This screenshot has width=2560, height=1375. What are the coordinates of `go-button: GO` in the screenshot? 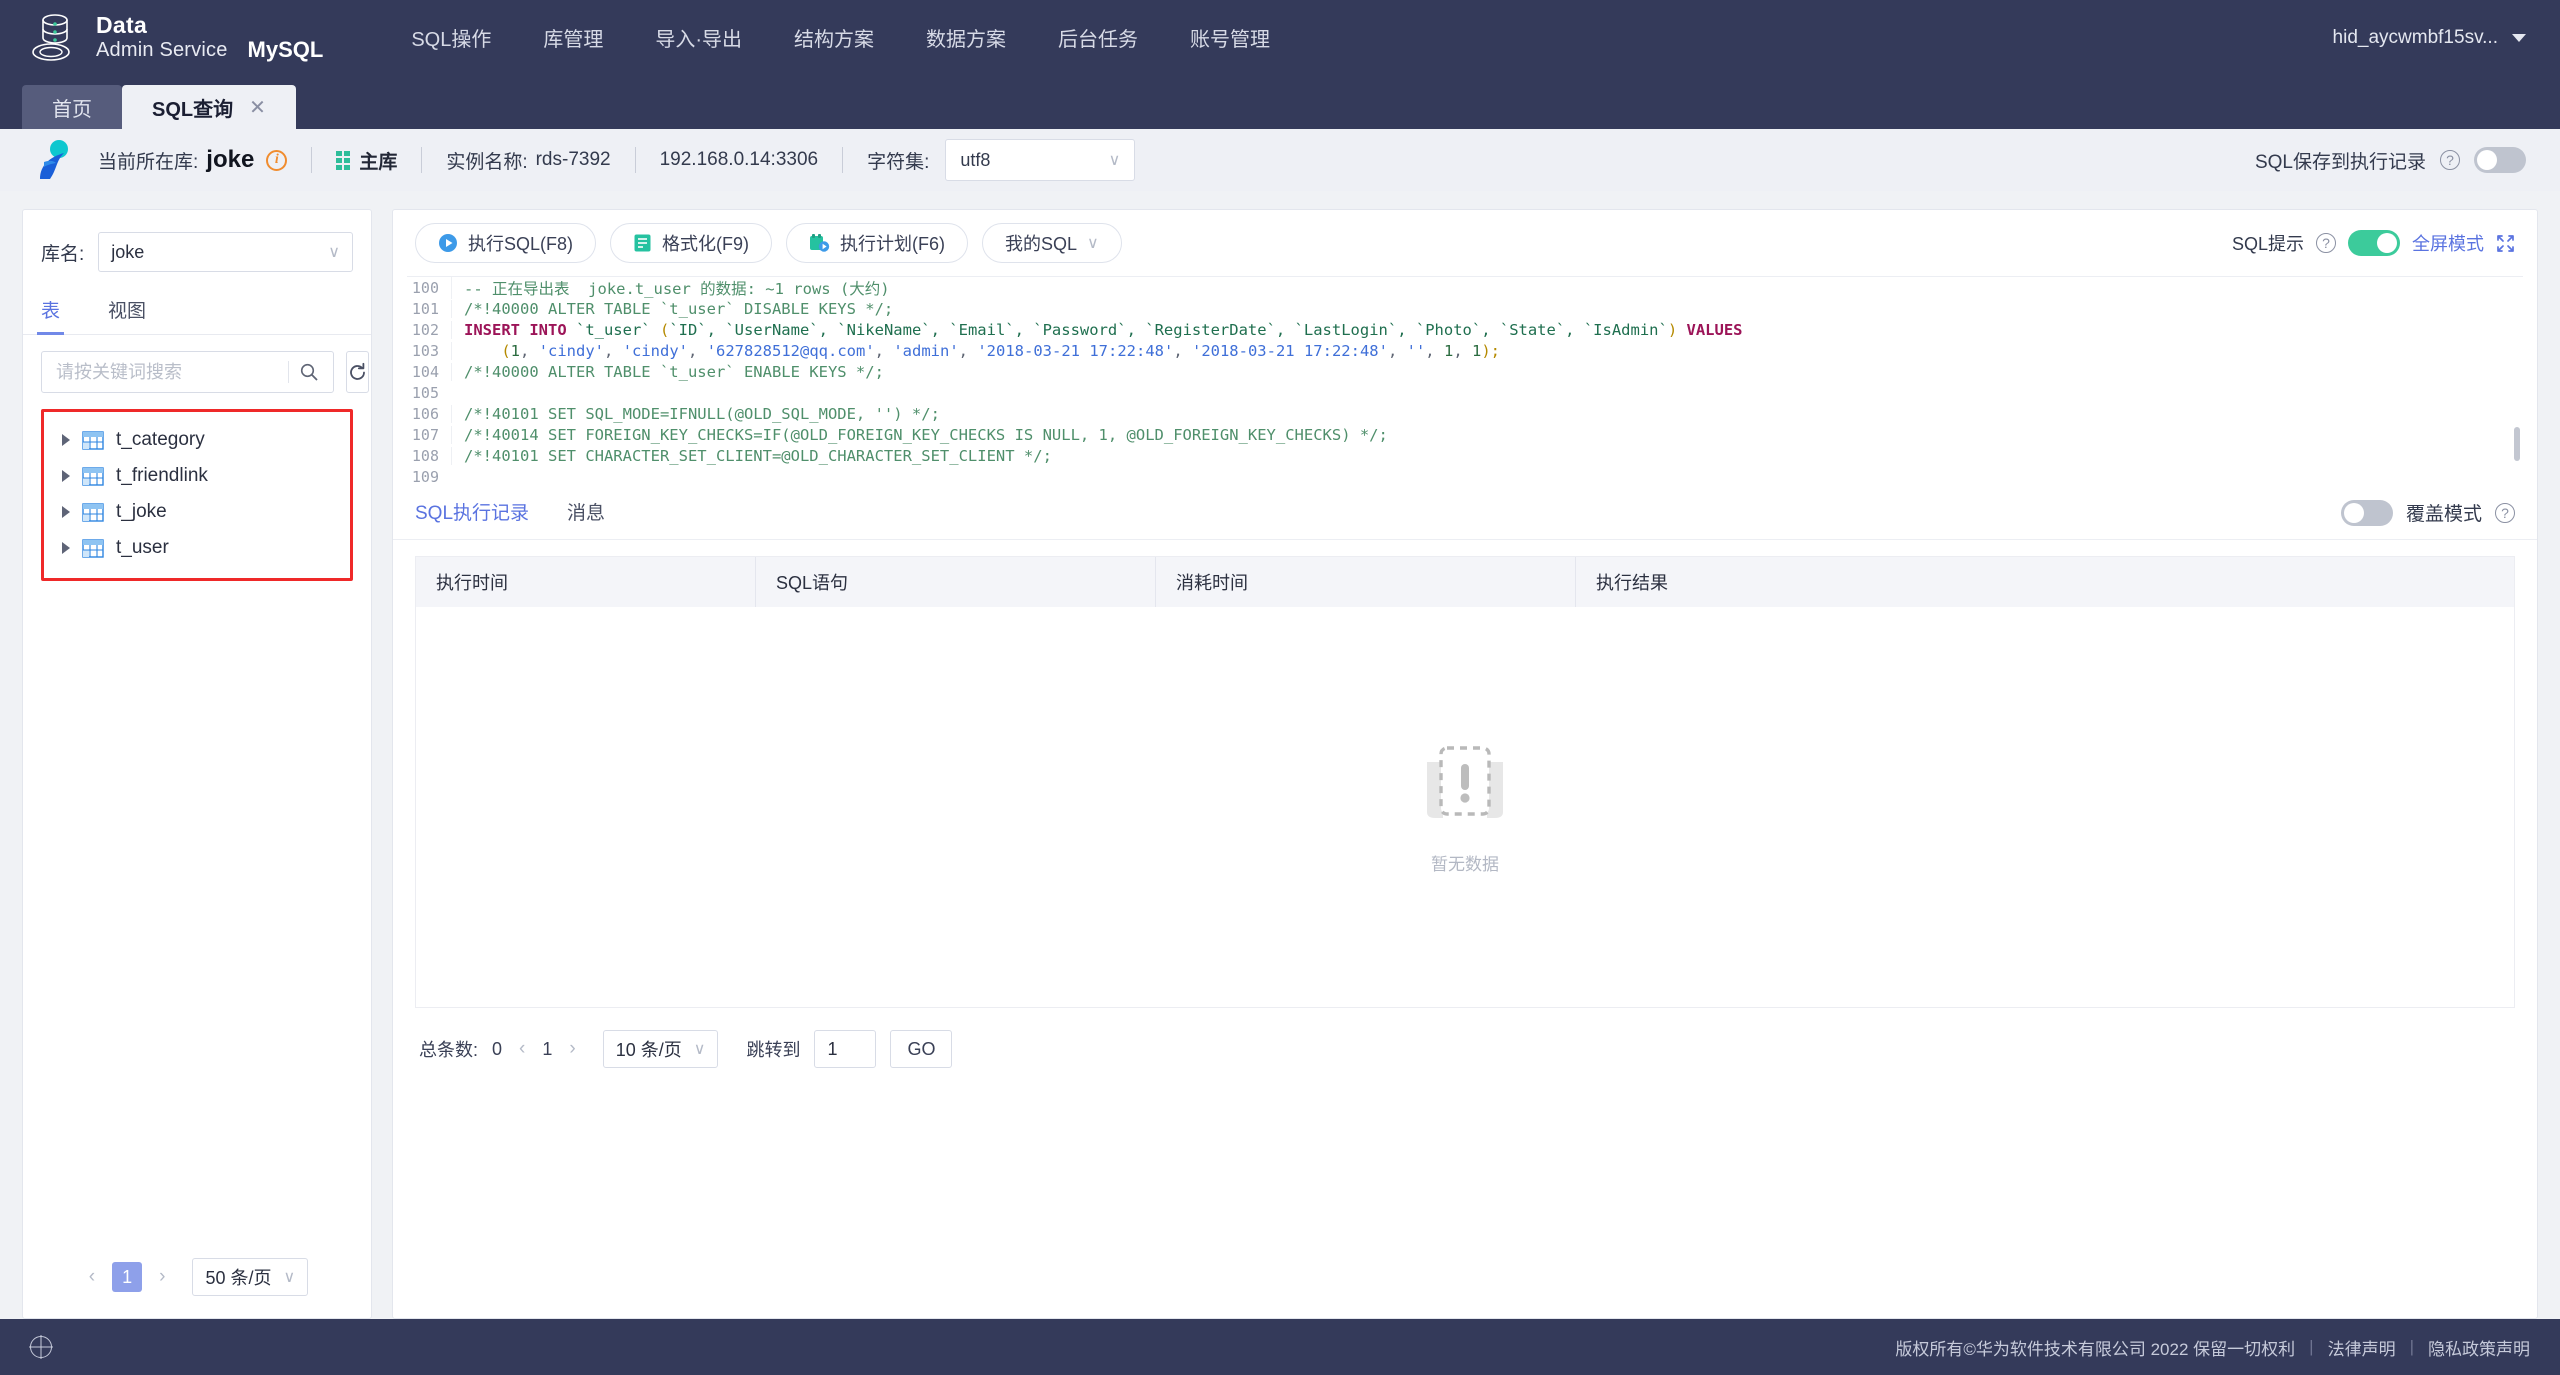 It's located at (921, 1049).